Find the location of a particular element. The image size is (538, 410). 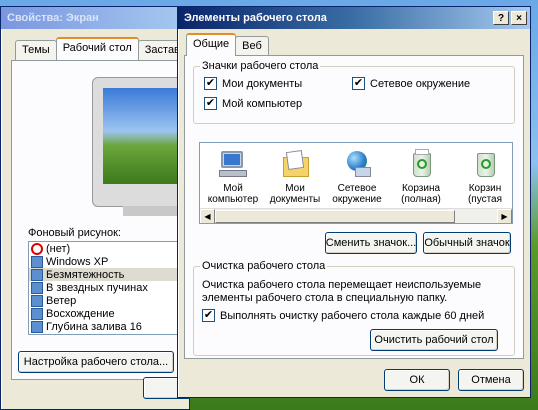

list-item: (нет) is located at coordinates (113, 248).